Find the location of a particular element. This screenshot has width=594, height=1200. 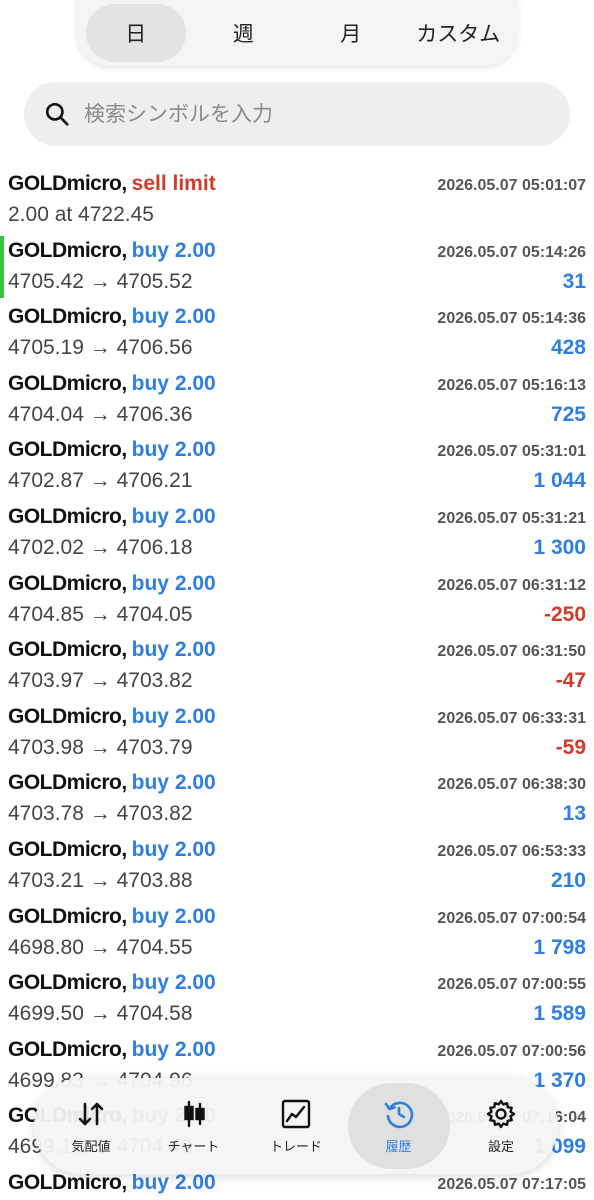

close-price: 4706.36 is located at coordinates (154, 414).